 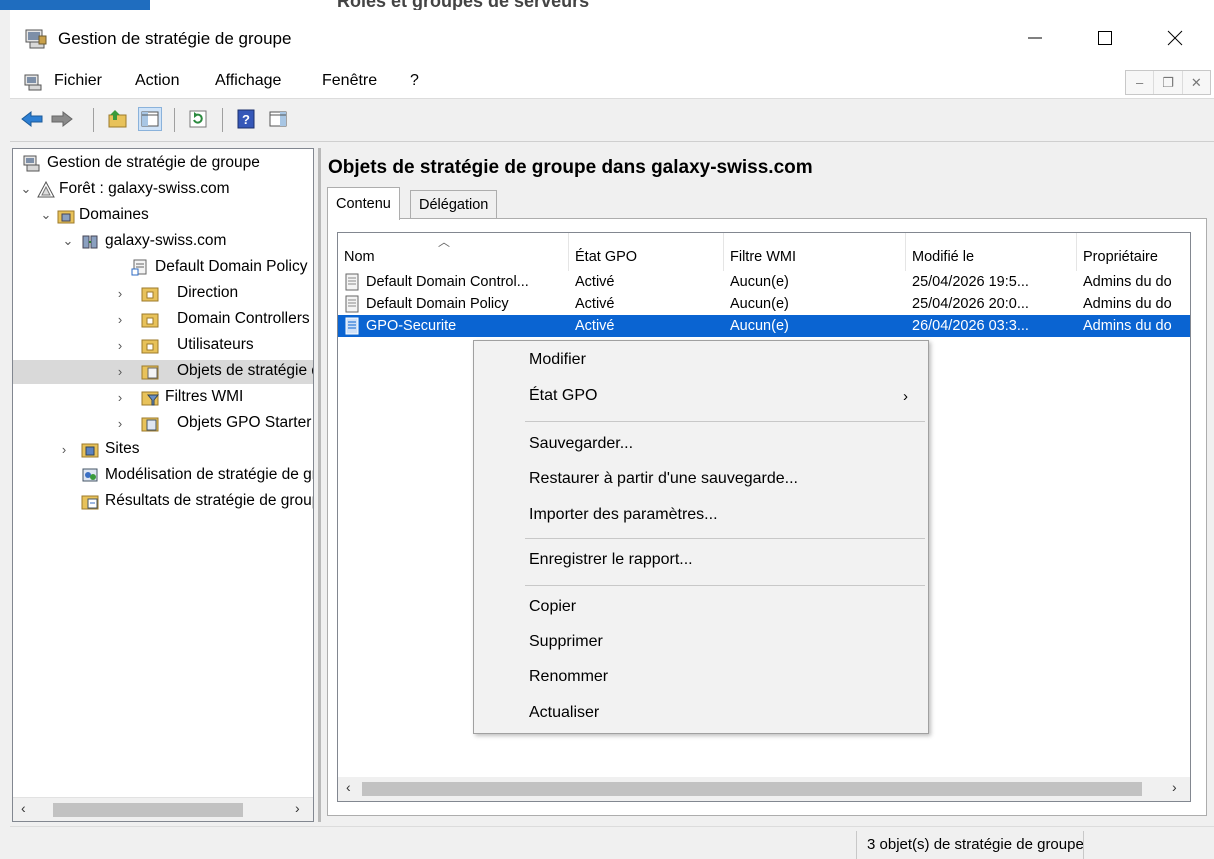 I want to click on tree-horizontal-scrollbar: ‹ ›, so click(x=163, y=809).